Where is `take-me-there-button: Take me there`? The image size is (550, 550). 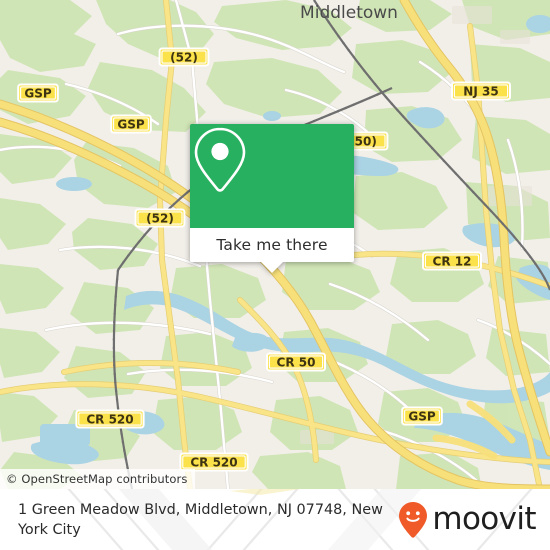
take-me-there-button: Take me there is located at coordinates (272, 250).